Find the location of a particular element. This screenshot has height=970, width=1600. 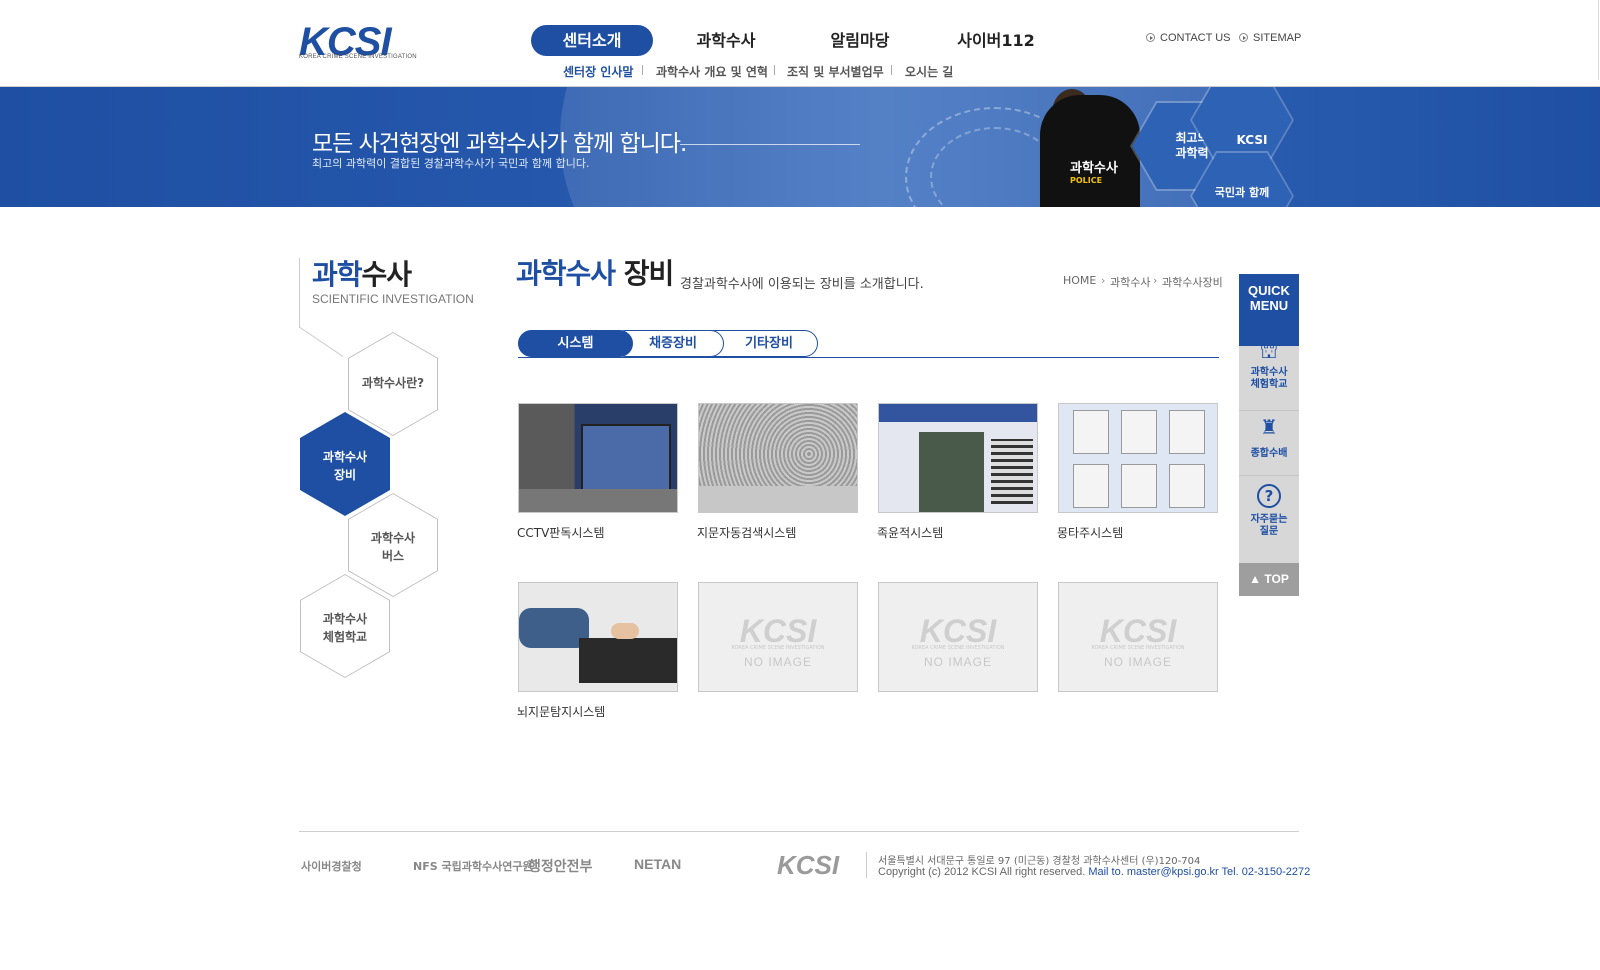

cctv-system-label: CCTV판독시스템 is located at coordinates (561, 532).